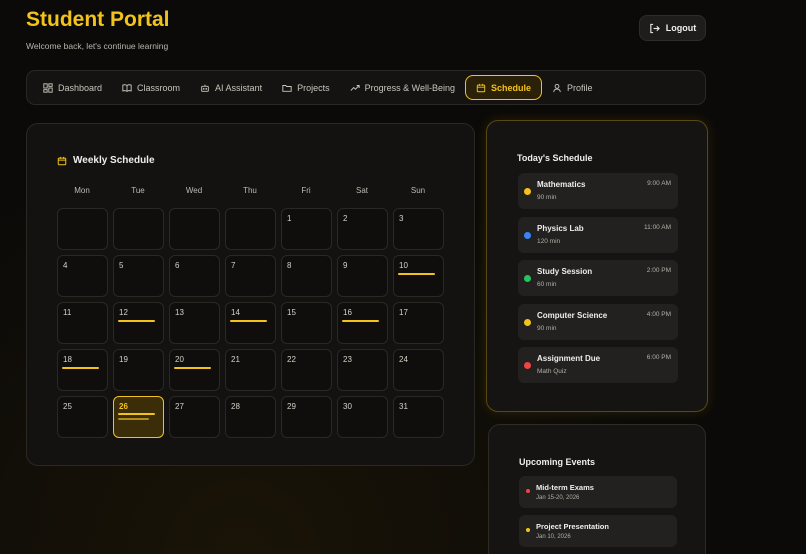  Describe the element at coordinates (82, 190) in the screenshot. I see `weekday-header: Mon` at that location.